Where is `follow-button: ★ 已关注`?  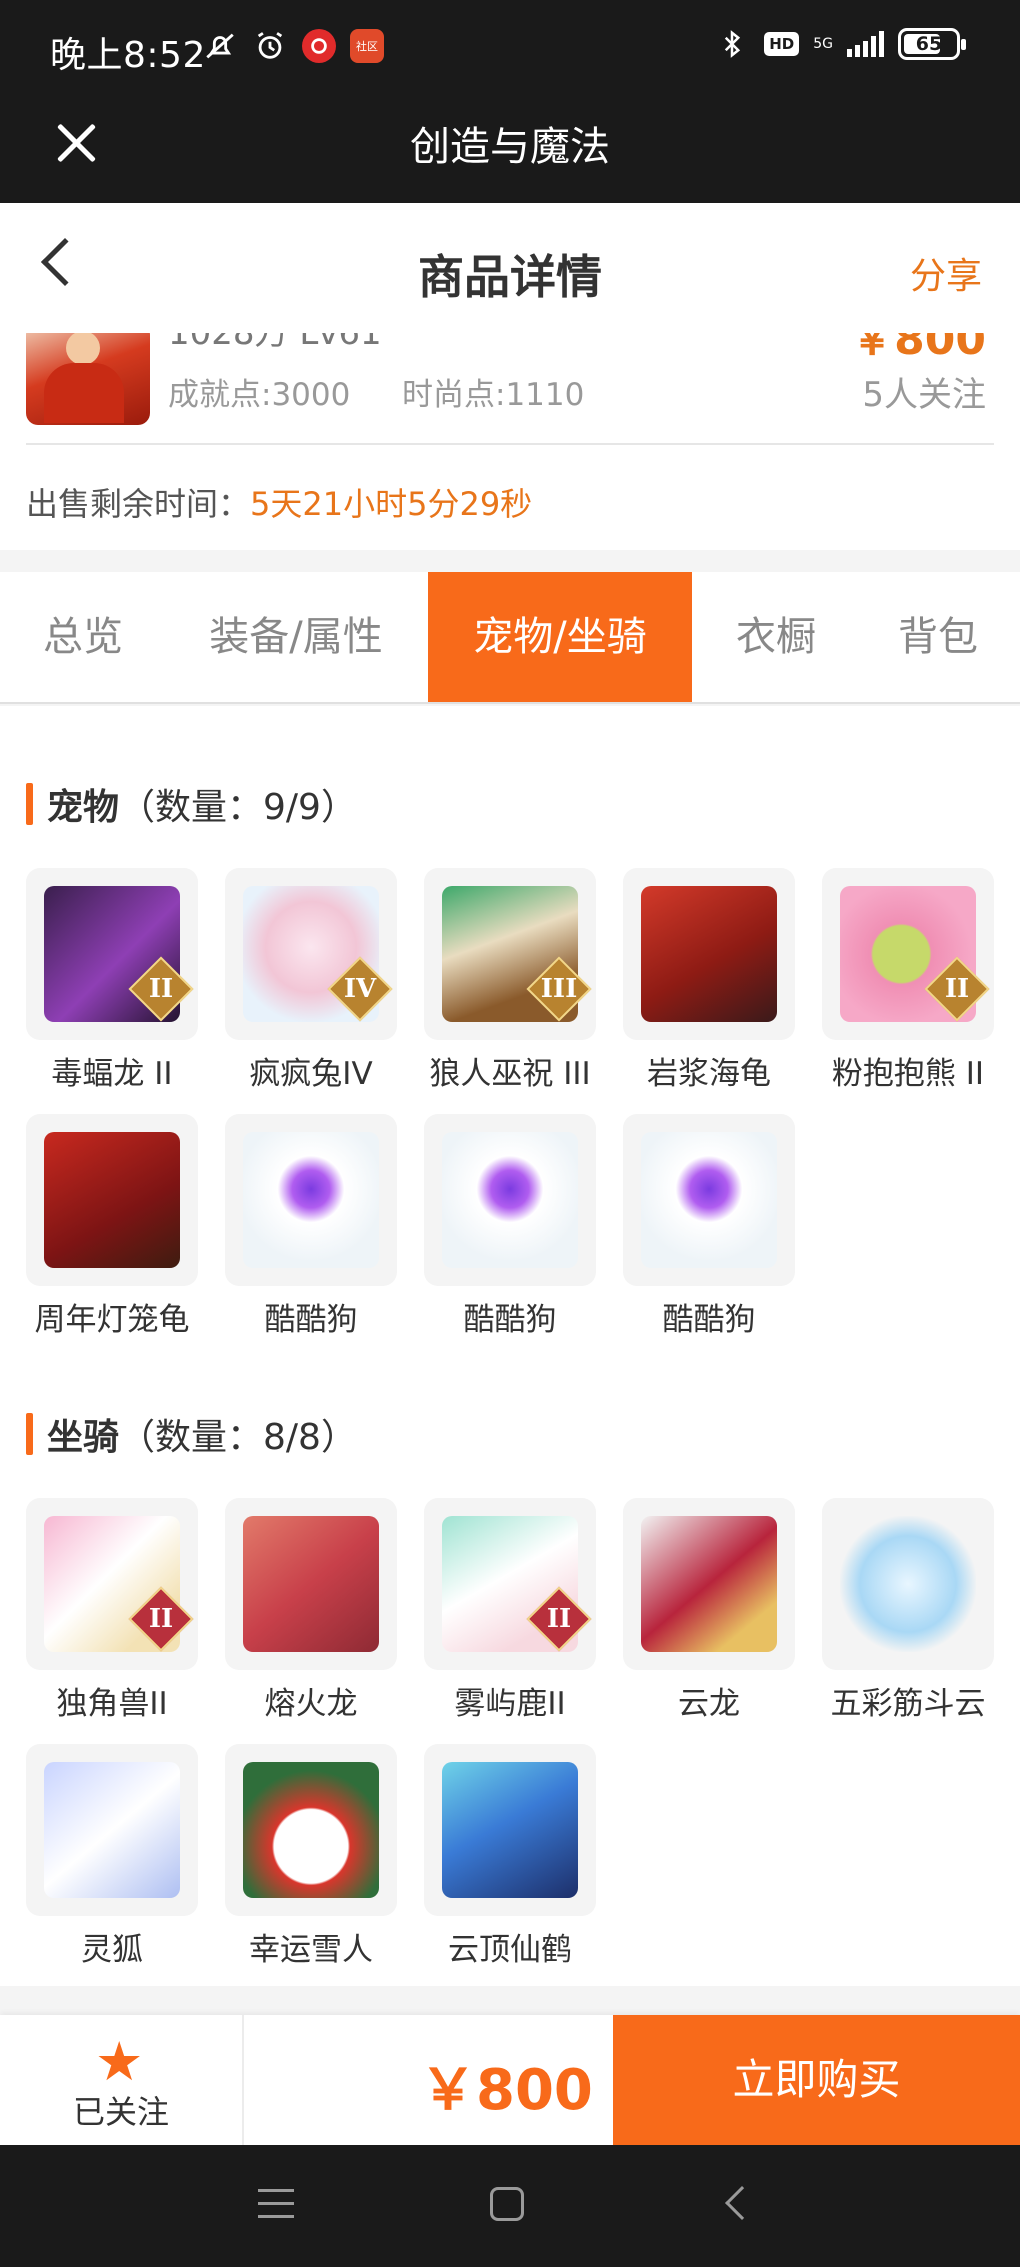 follow-button: ★ 已关注 is located at coordinates (122, 2080).